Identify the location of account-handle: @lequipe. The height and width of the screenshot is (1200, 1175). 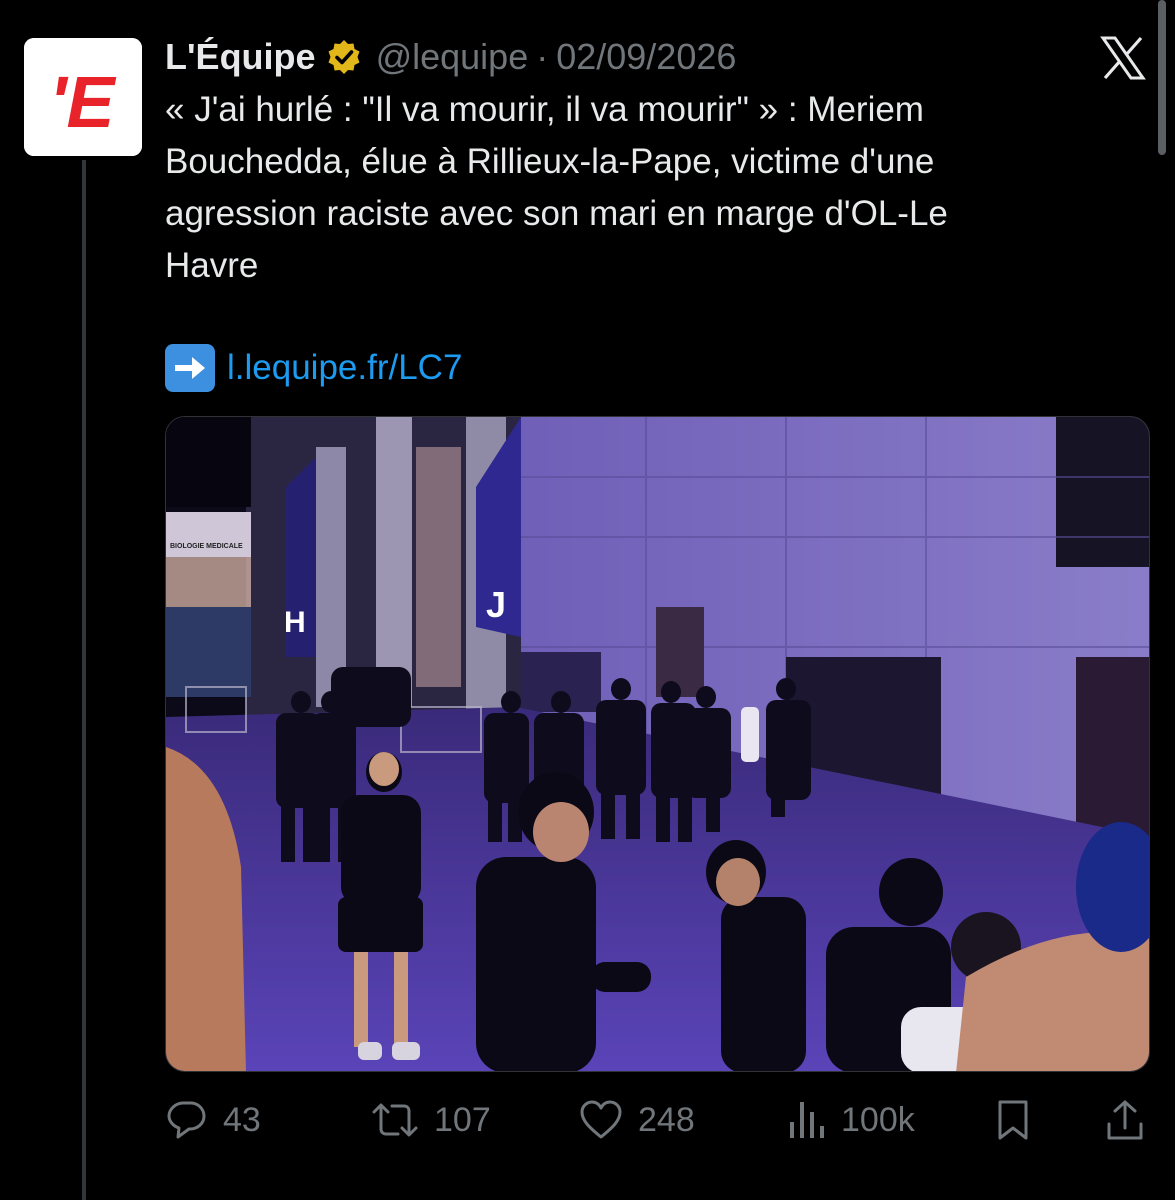
(452, 57).